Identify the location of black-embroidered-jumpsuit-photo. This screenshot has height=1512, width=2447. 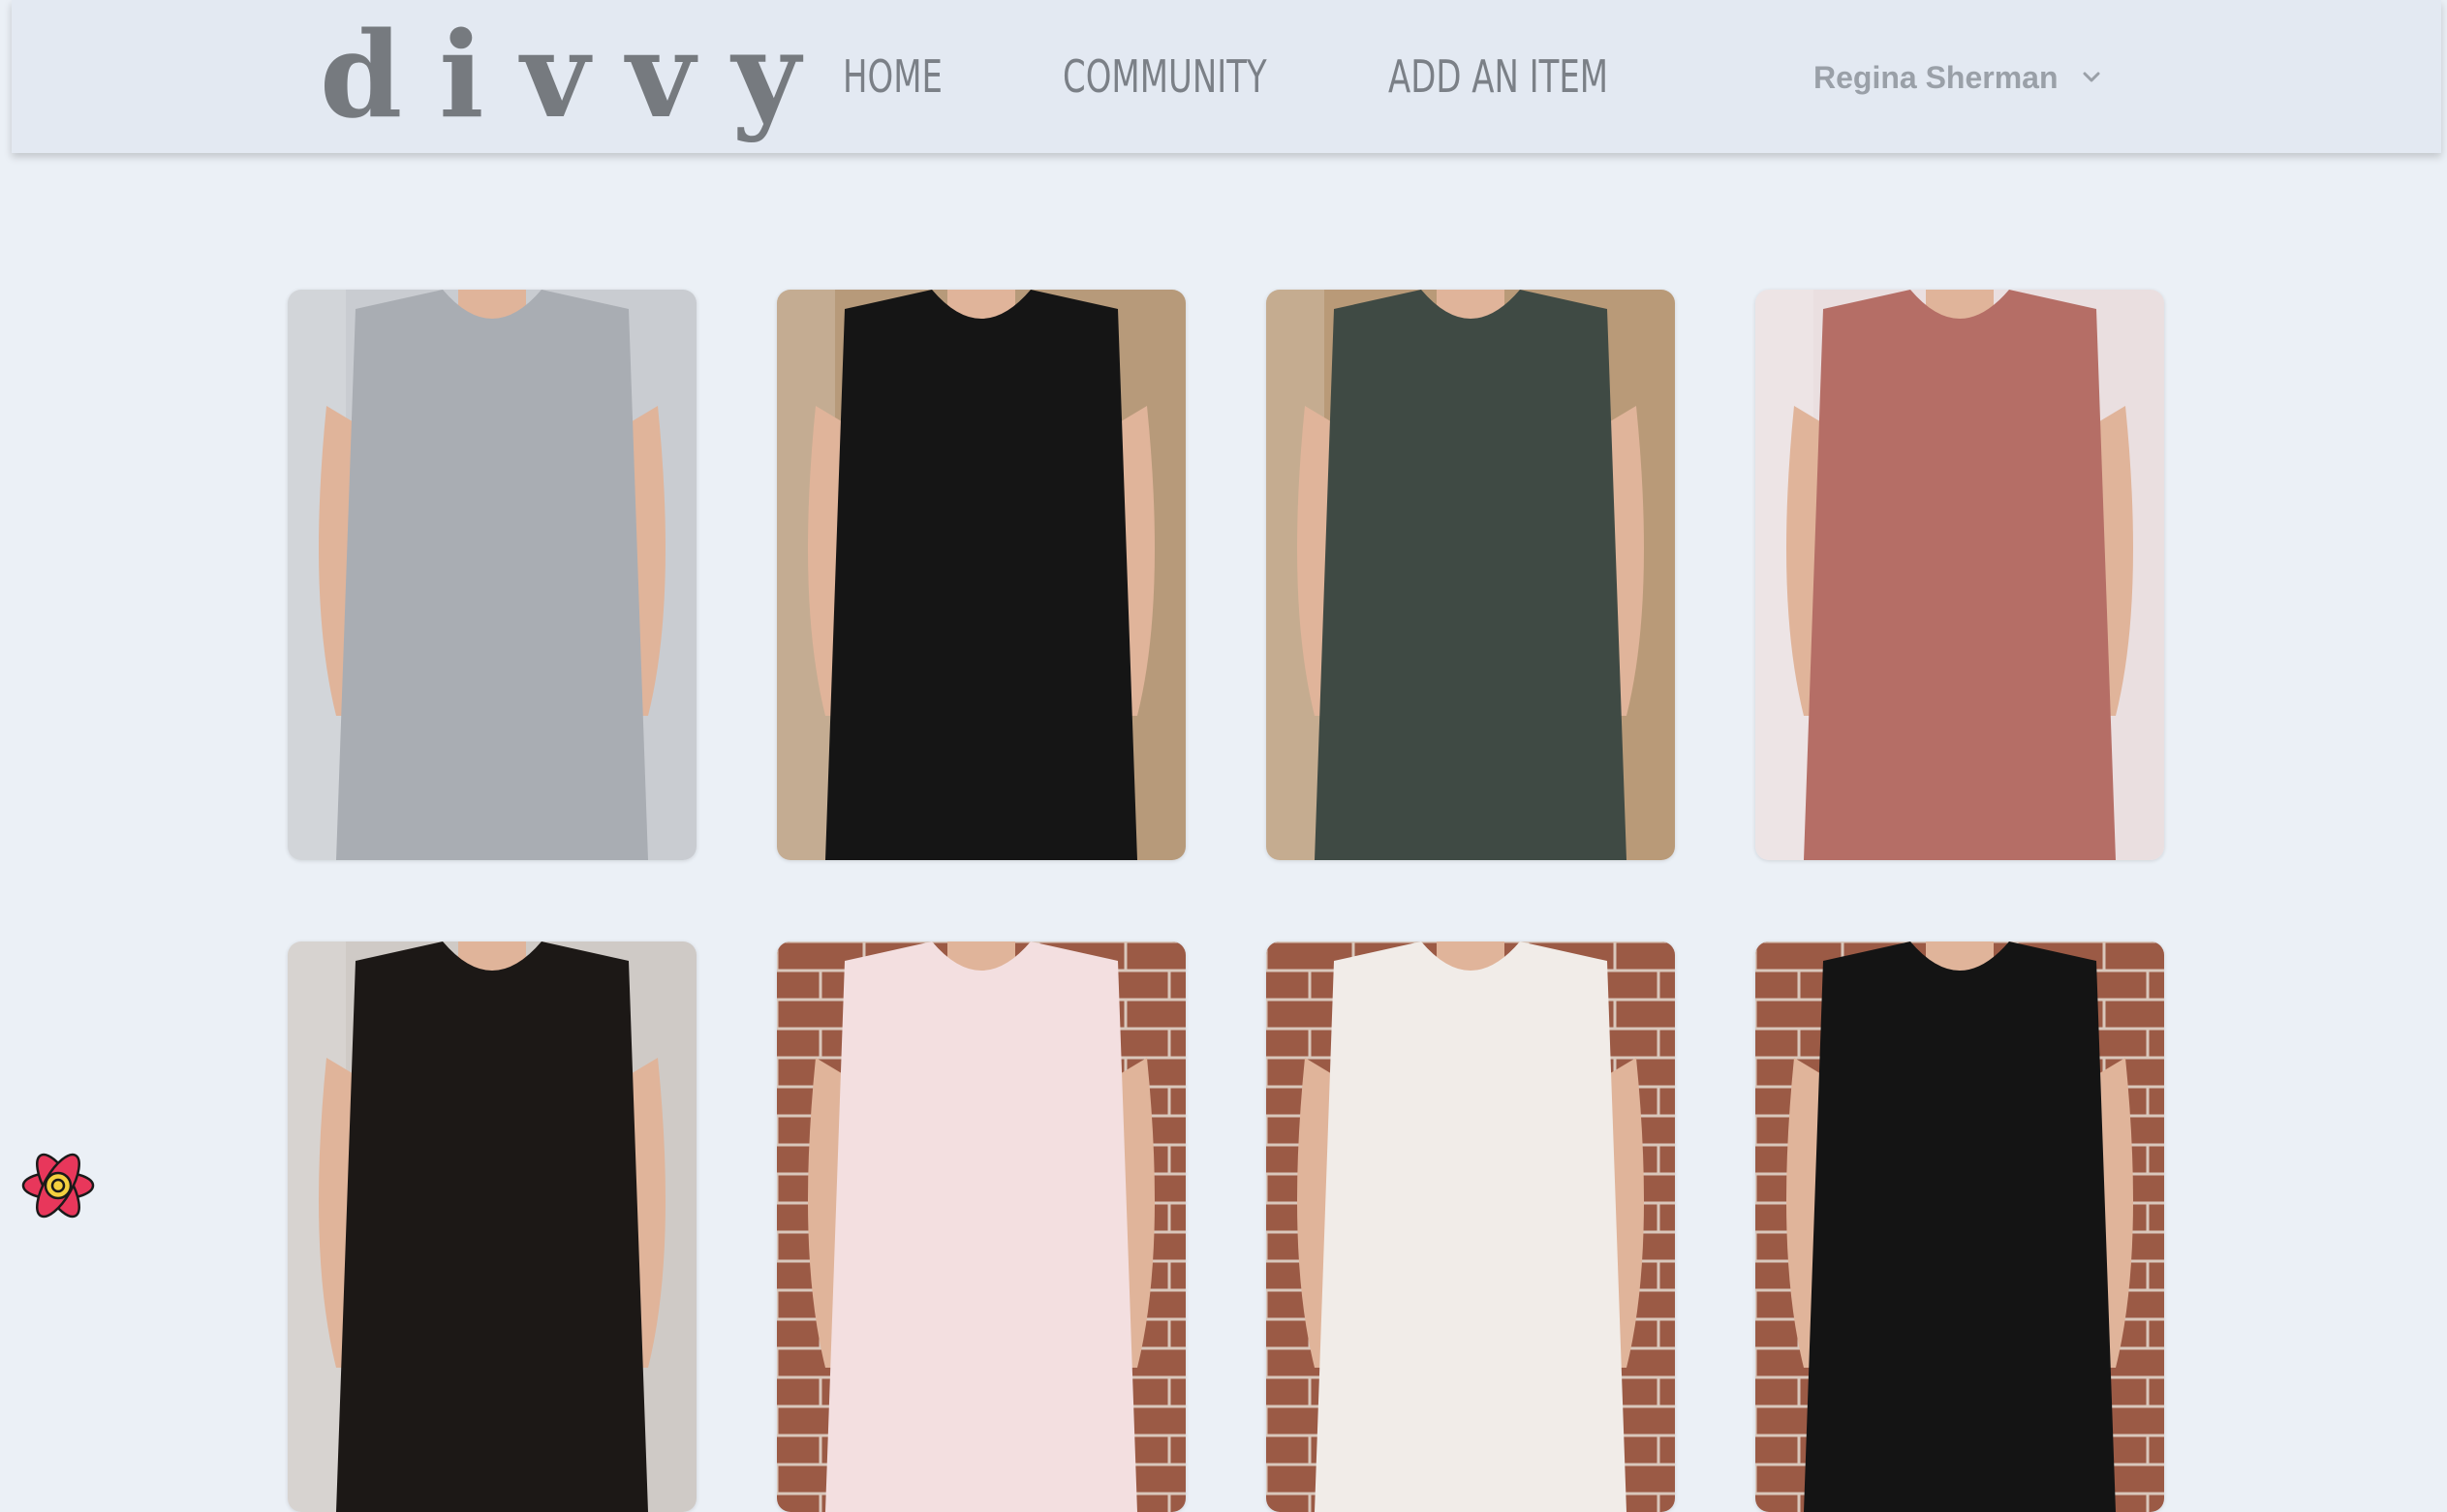
(982, 575).